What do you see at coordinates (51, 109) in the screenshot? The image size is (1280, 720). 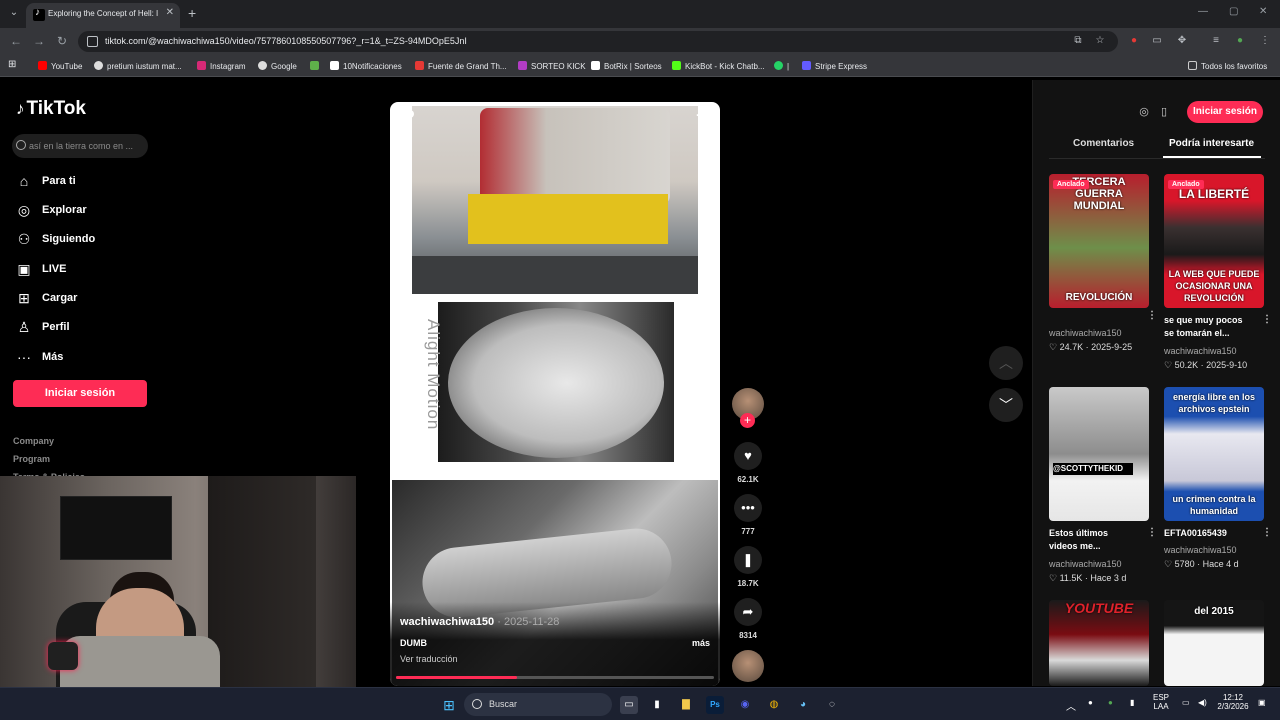 I see `tiktok-logo: ♪ TikTok` at bounding box center [51, 109].